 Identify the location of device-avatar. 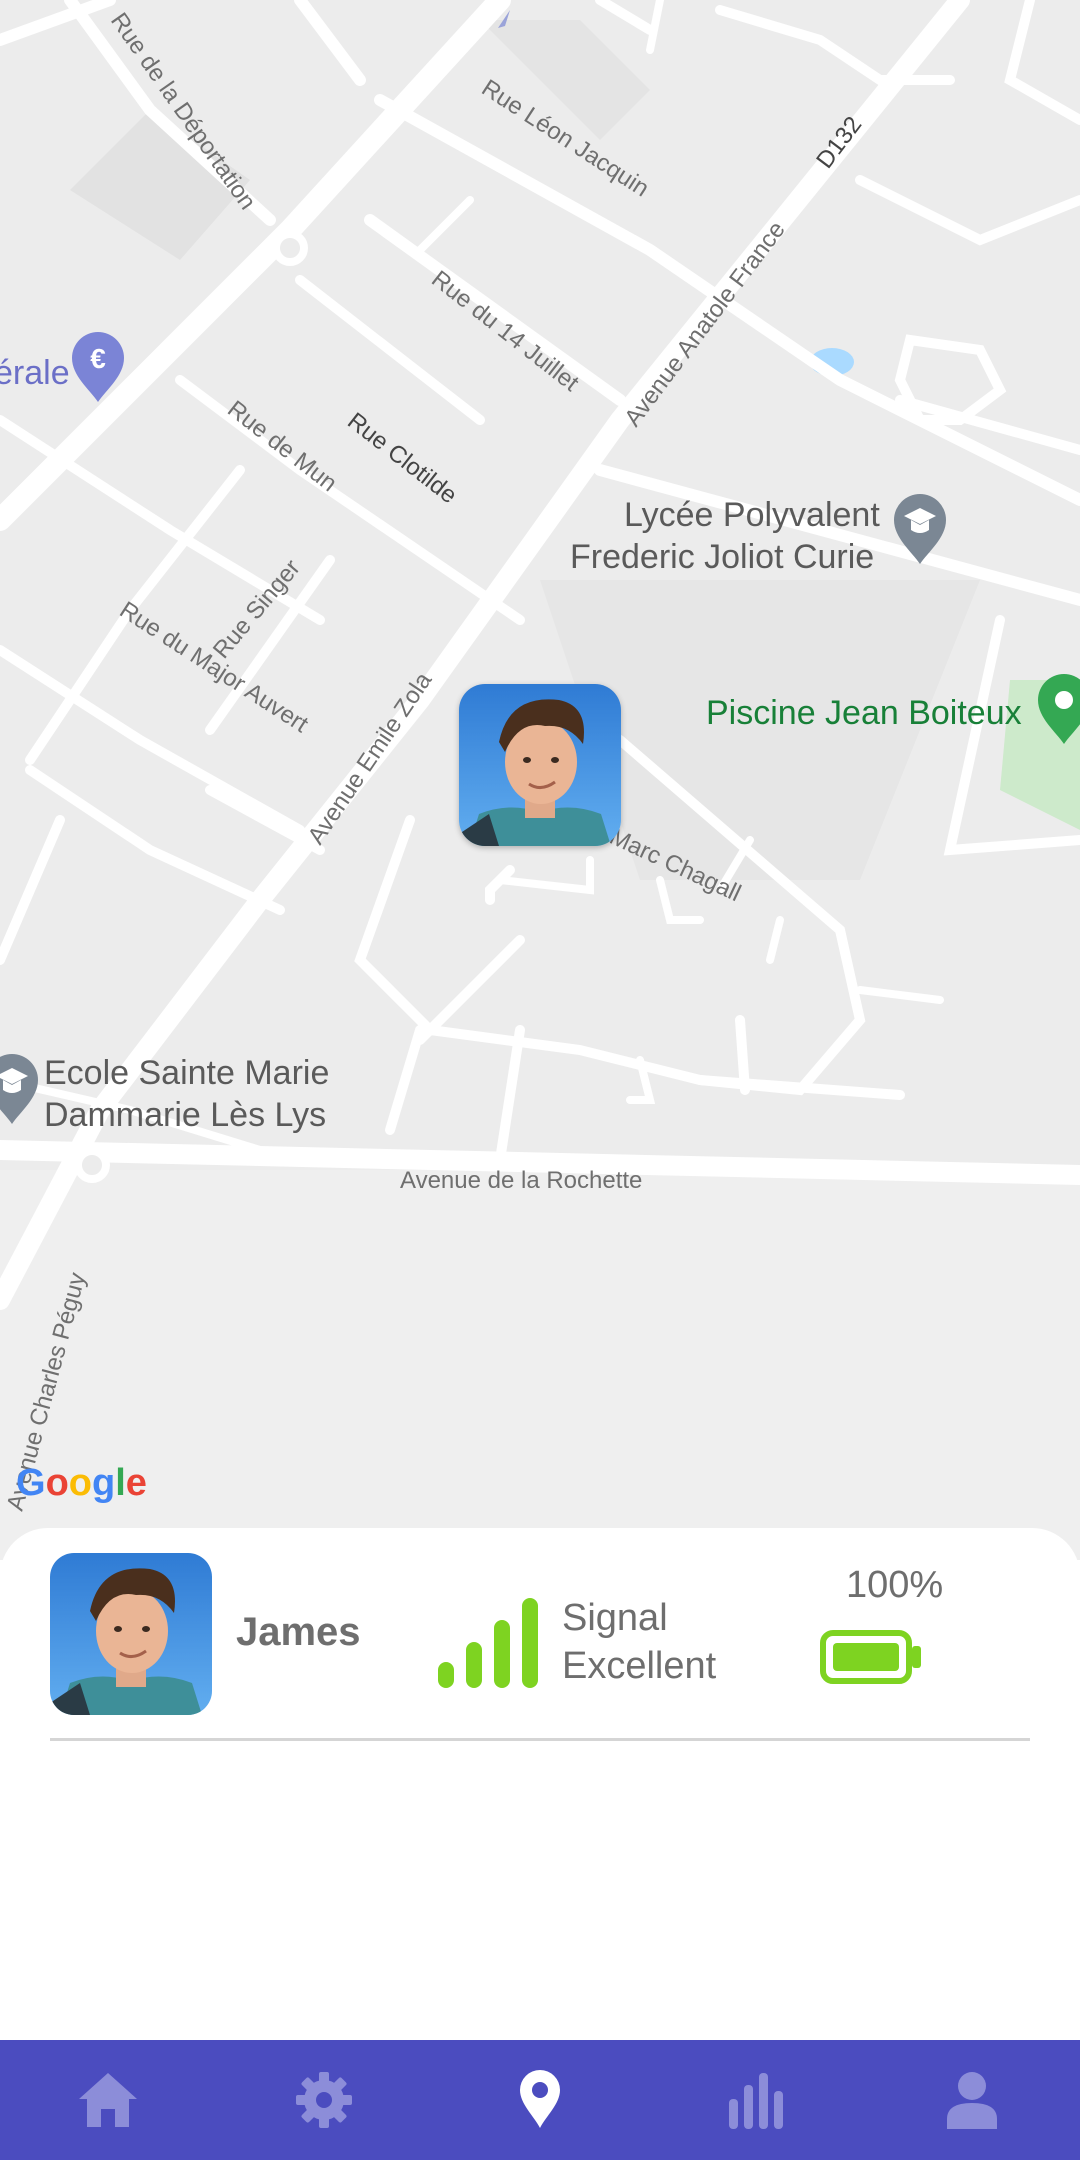
(131, 1634).